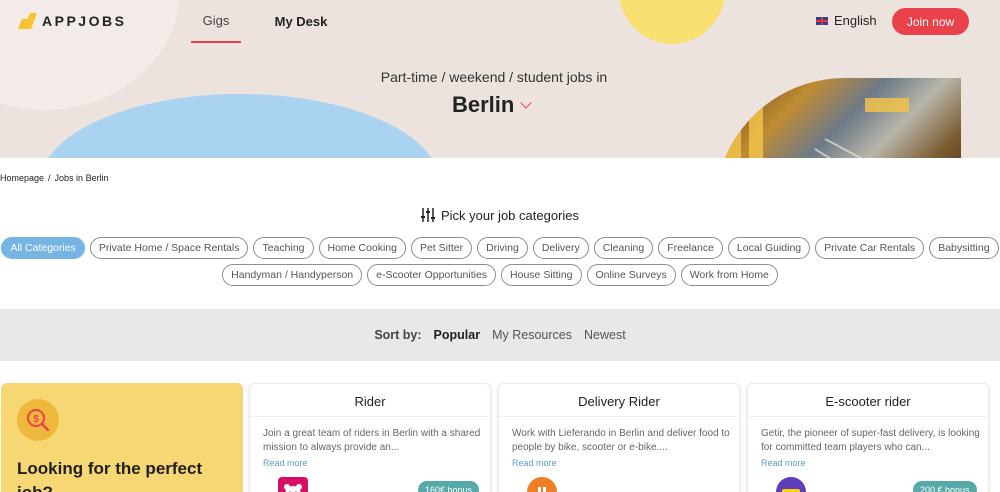 The image size is (1000, 492). Describe the element at coordinates (623, 248) in the screenshot. I see `category-chip: Cleaning` at that location.